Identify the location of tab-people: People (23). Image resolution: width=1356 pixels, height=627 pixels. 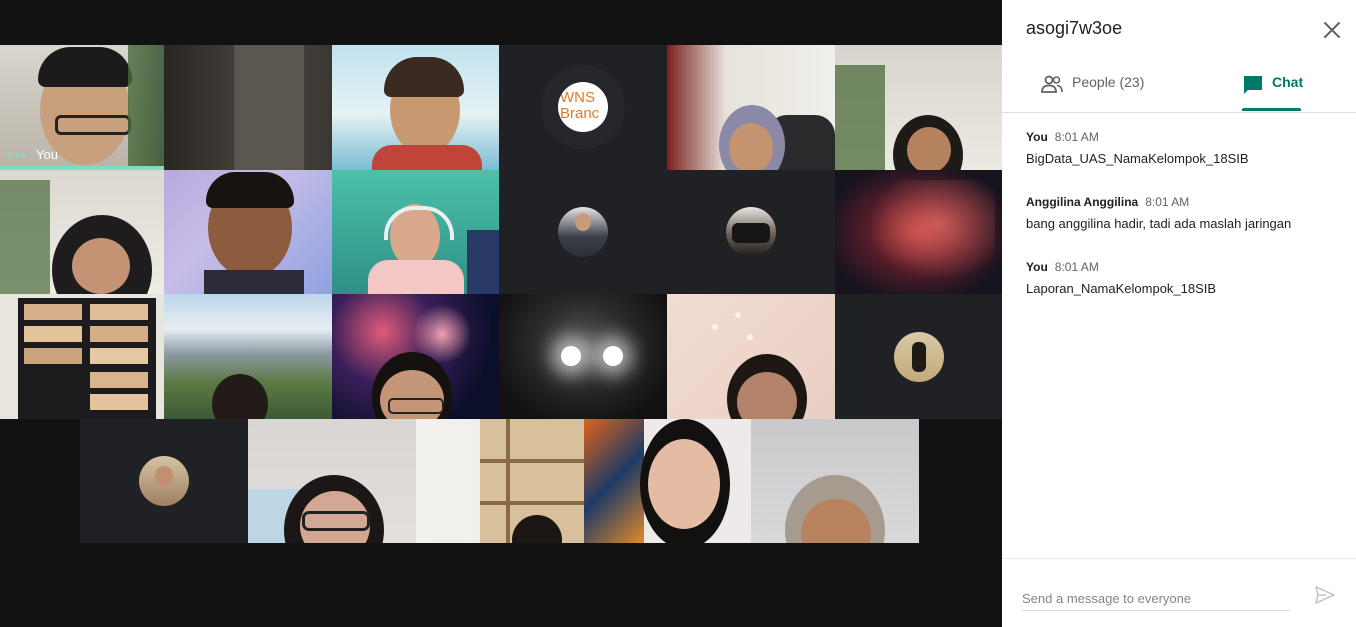
(1092, 89).